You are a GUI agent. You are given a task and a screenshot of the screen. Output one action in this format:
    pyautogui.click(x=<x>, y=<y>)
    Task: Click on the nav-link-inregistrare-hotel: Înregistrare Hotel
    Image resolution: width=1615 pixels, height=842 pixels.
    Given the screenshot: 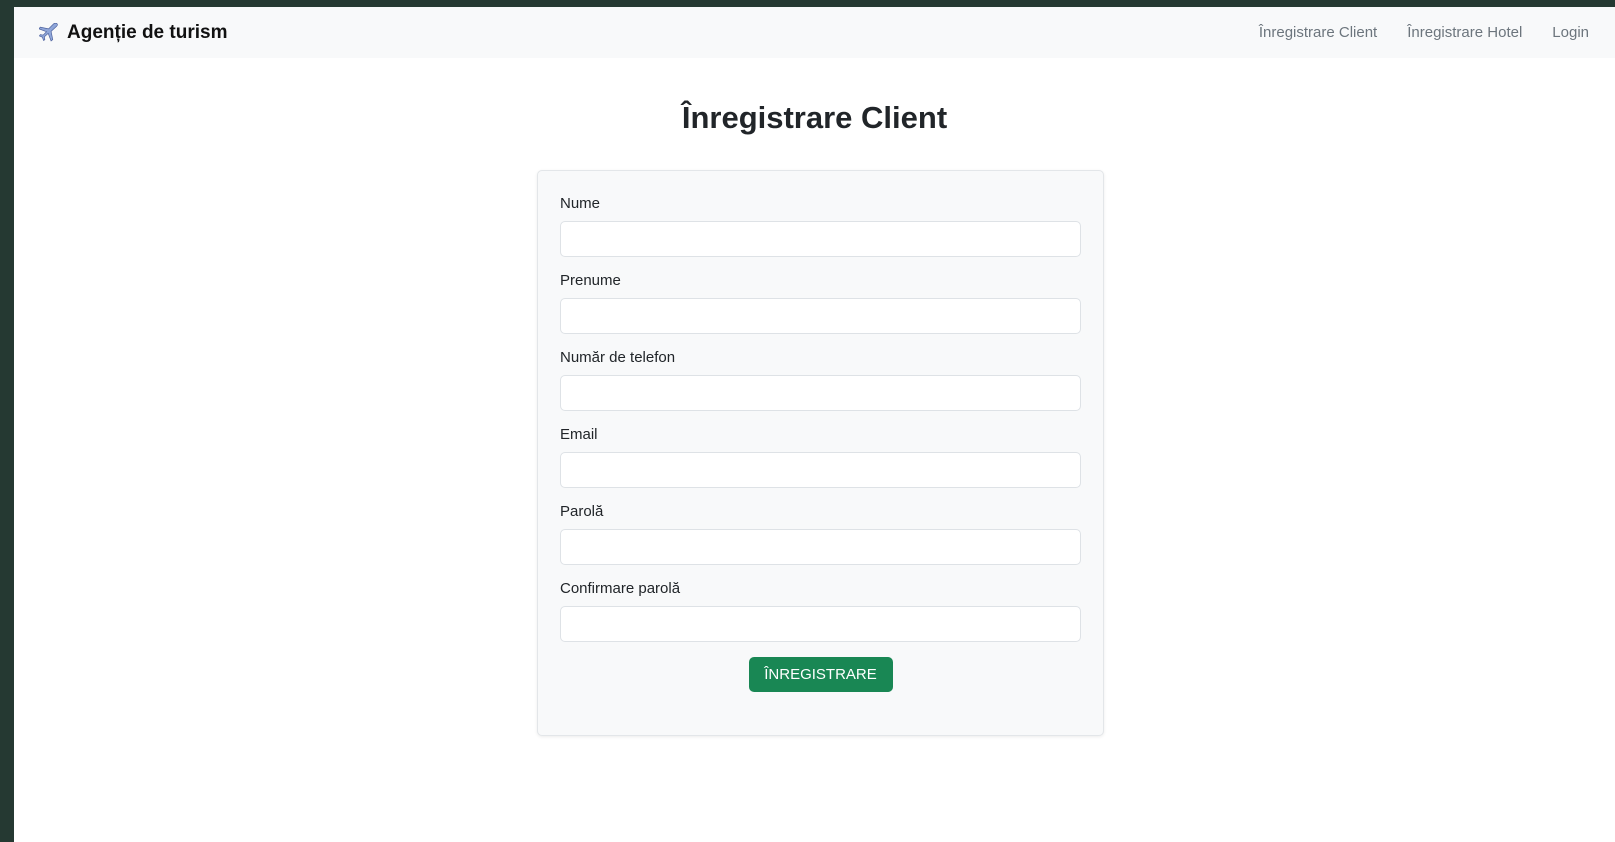 What is the action you would take?
    pyautogui.click(x=1464, y=32)
    